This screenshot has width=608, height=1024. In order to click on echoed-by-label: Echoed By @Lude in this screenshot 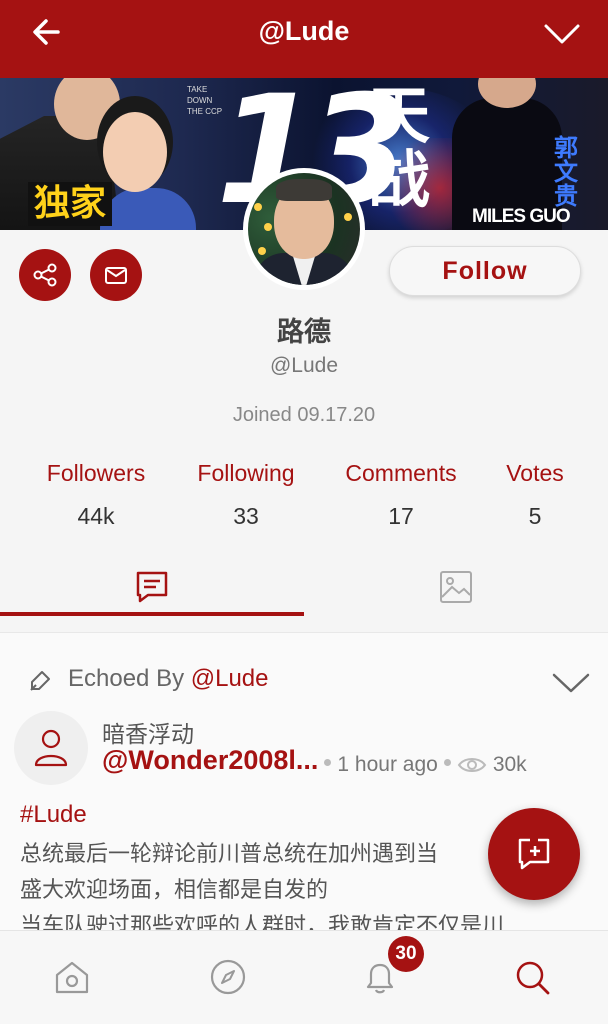, I will do `click(168, 679)`.